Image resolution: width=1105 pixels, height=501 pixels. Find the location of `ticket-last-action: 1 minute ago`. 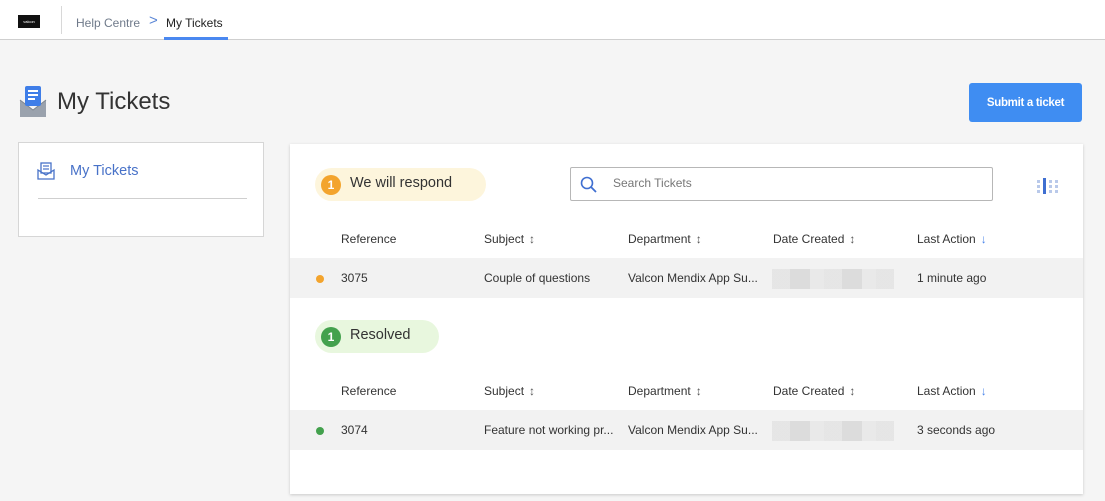

ticket-last-action: 1 minute ago is located at coordinates (952, 278).